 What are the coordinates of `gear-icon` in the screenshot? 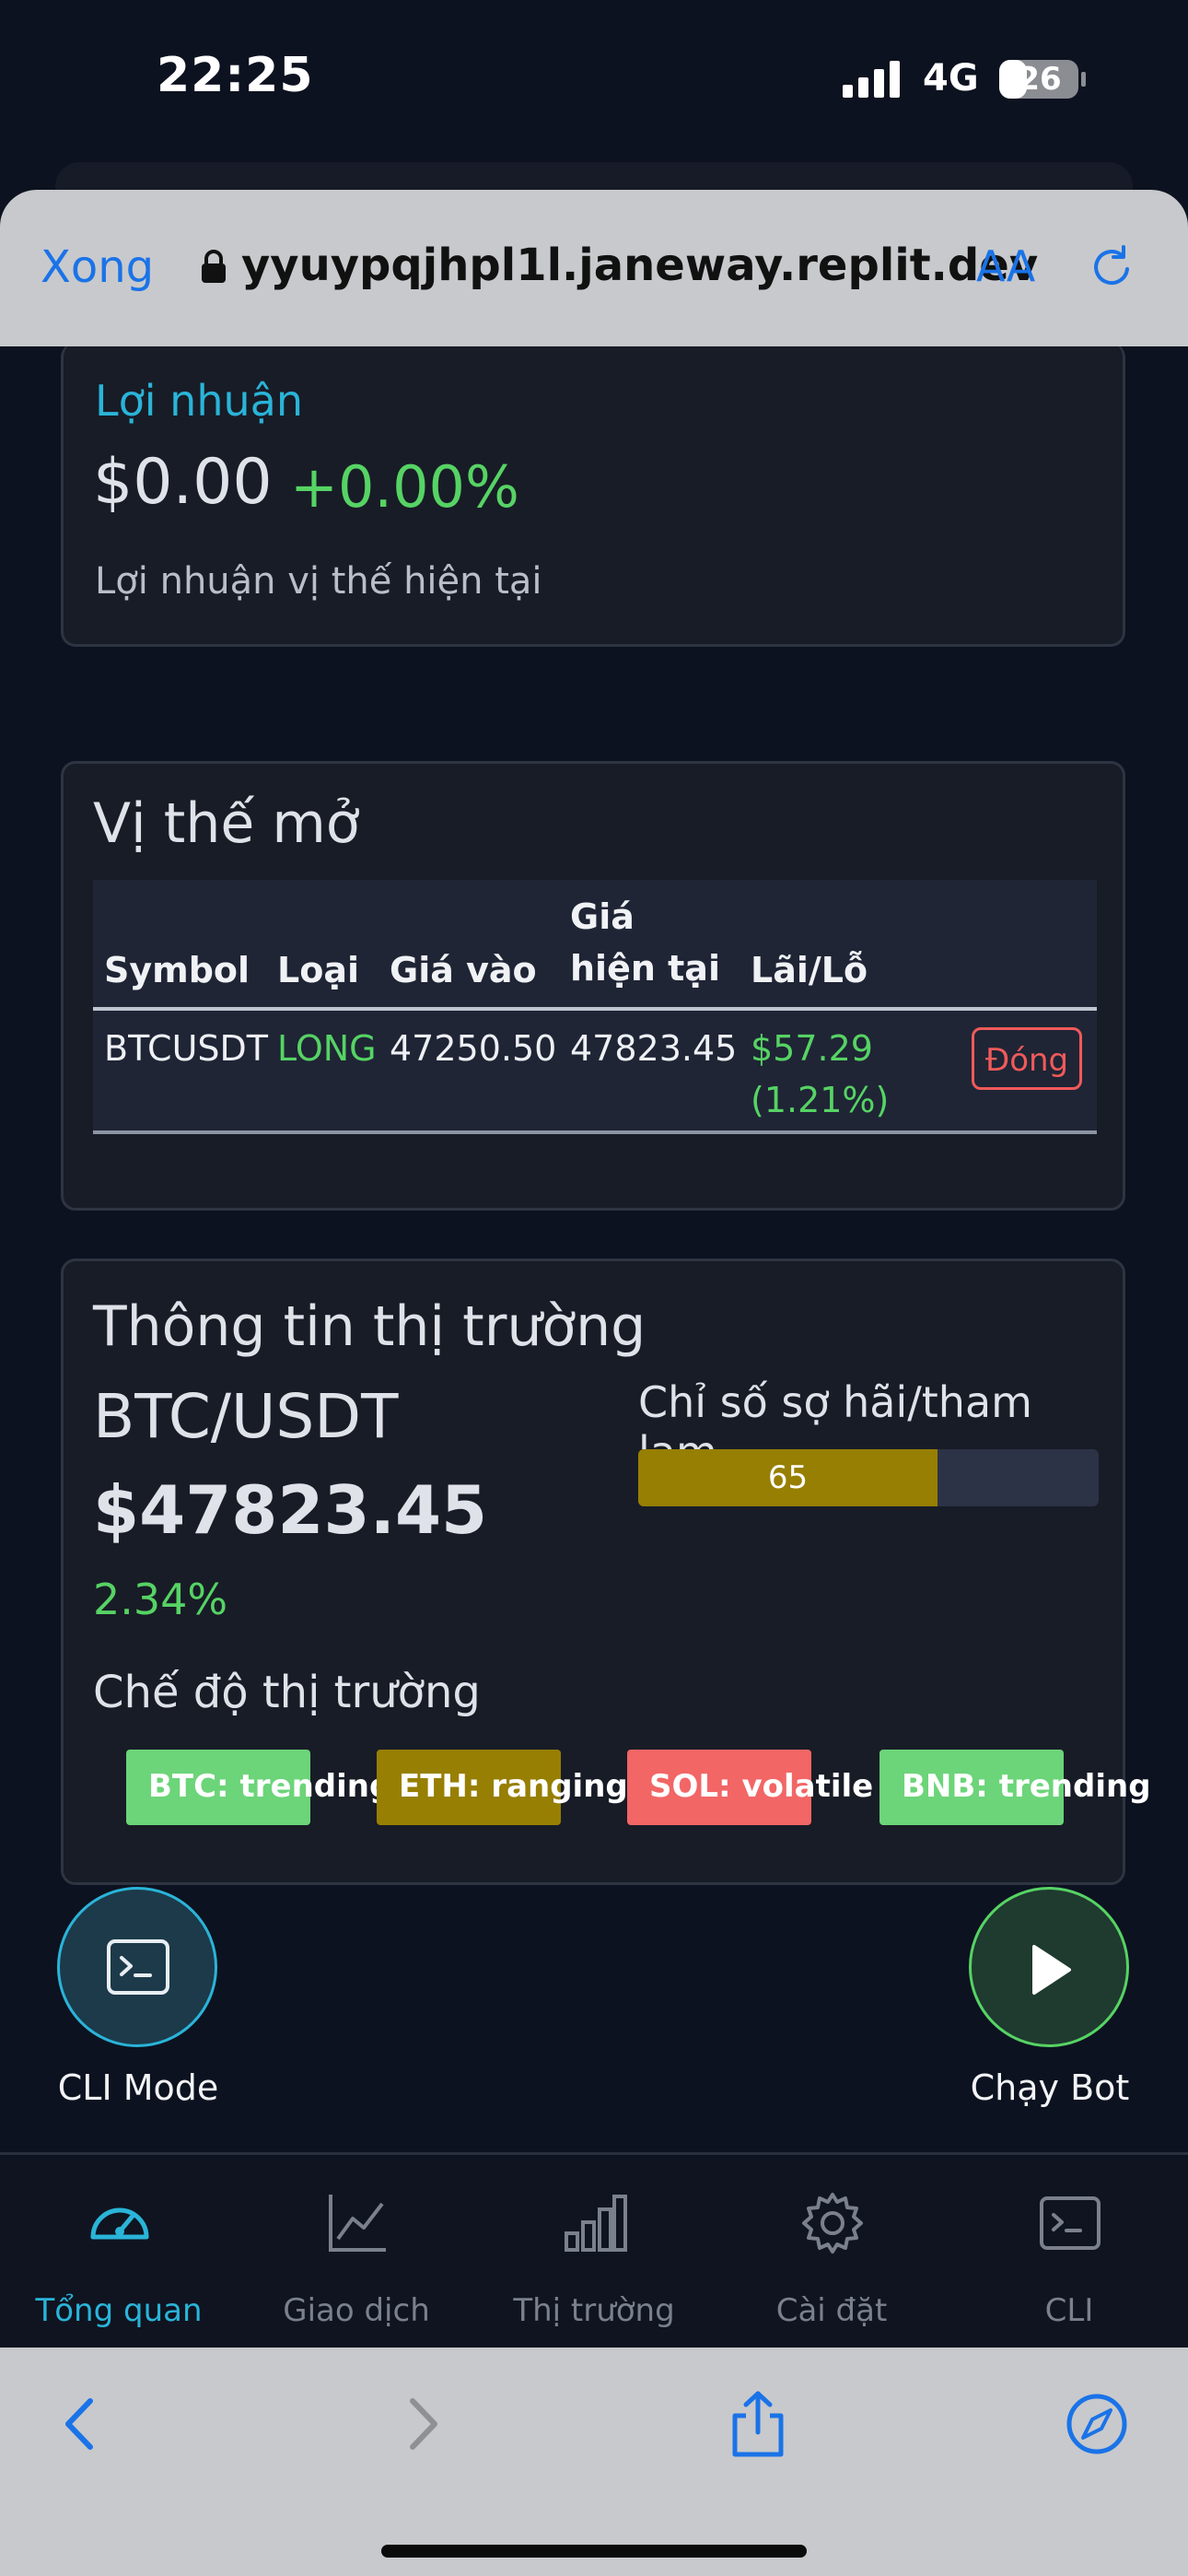 It's located at (832, 2223).